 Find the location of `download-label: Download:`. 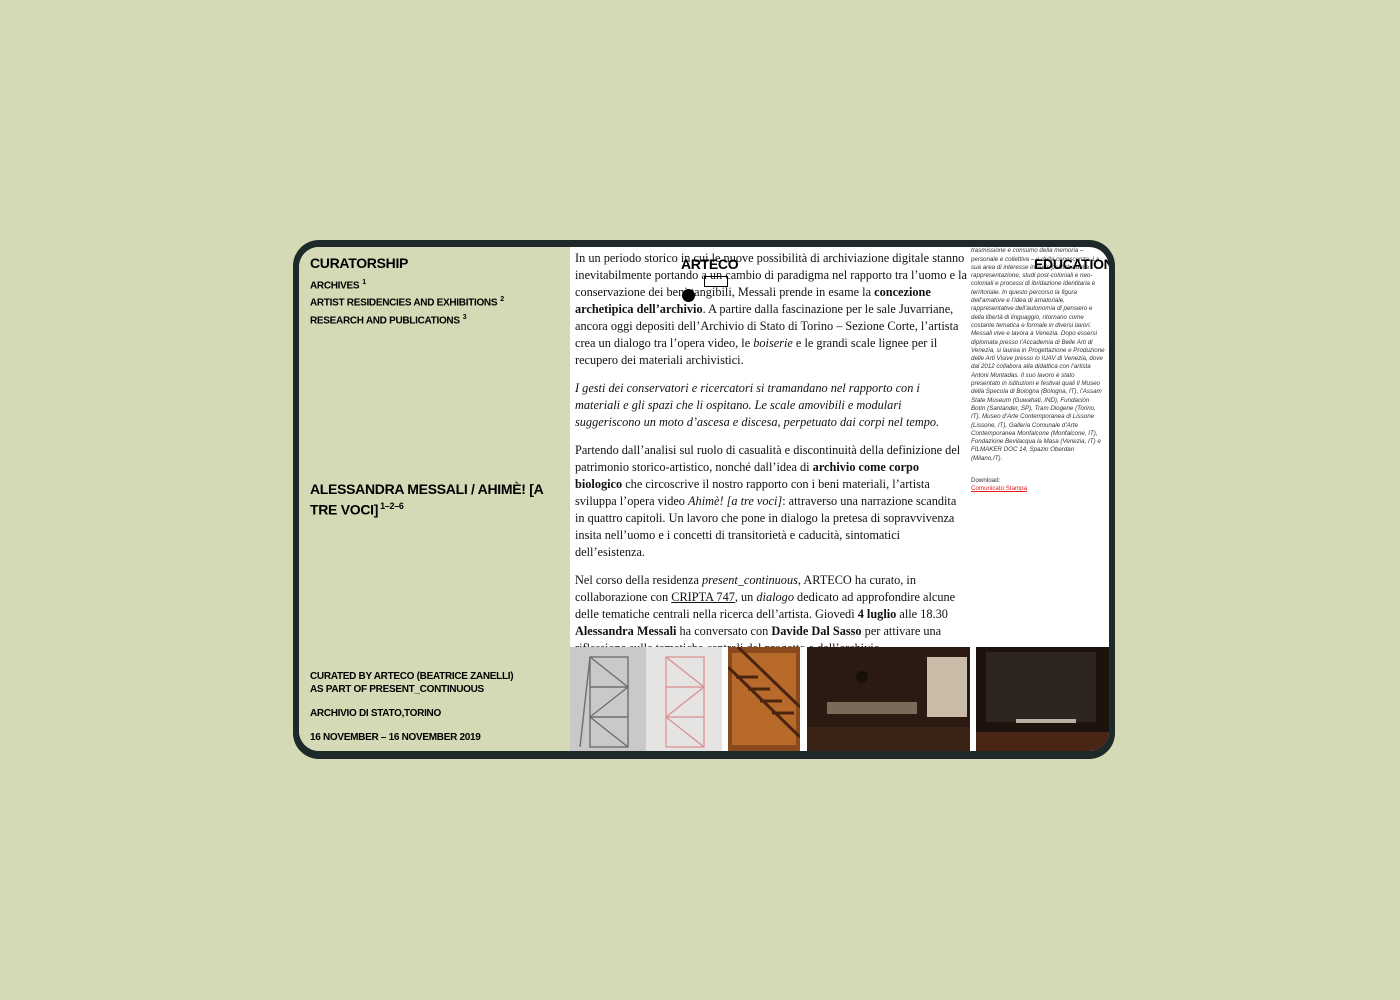

download-label: Download: is located at coordinates (986, 481).